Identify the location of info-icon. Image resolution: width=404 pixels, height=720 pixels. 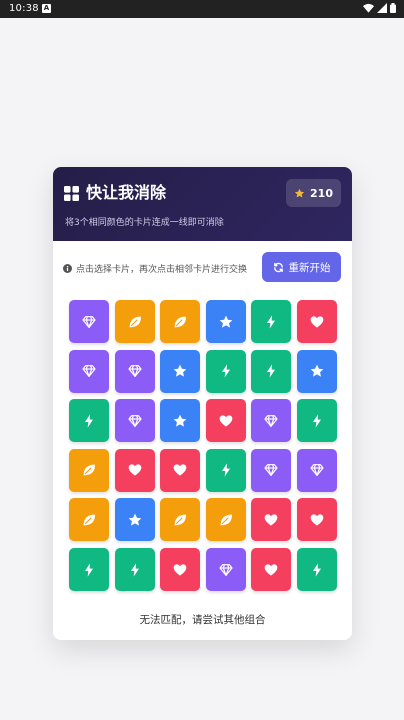
(67, 268).